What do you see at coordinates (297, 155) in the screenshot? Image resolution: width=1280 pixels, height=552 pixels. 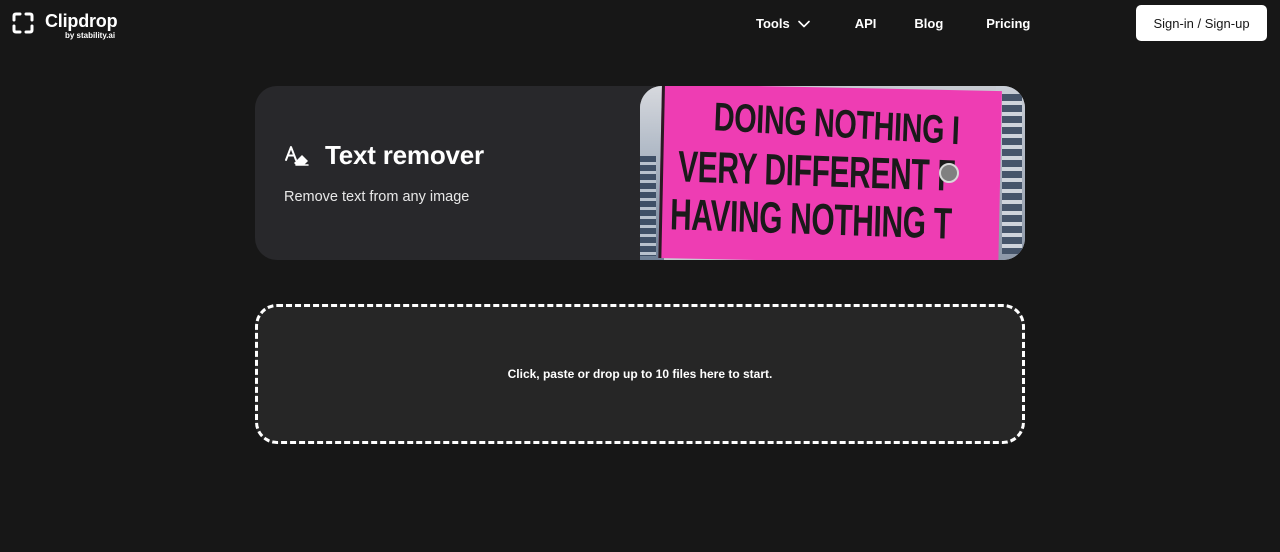 I see `eraser-text-icon` at bounding box center [297, 155].